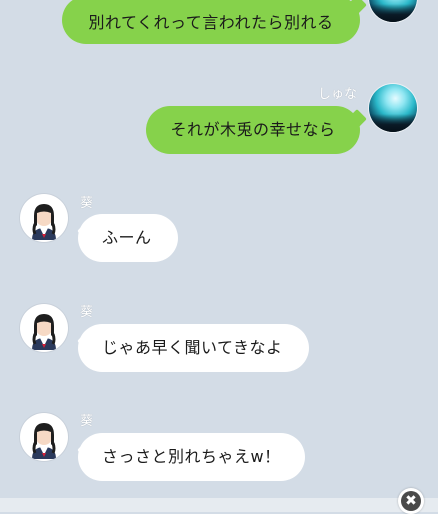  What do you see at coordinates (219, 505) in the screenshot?
I see `bottom-bar` at bounding box center [219, 505].